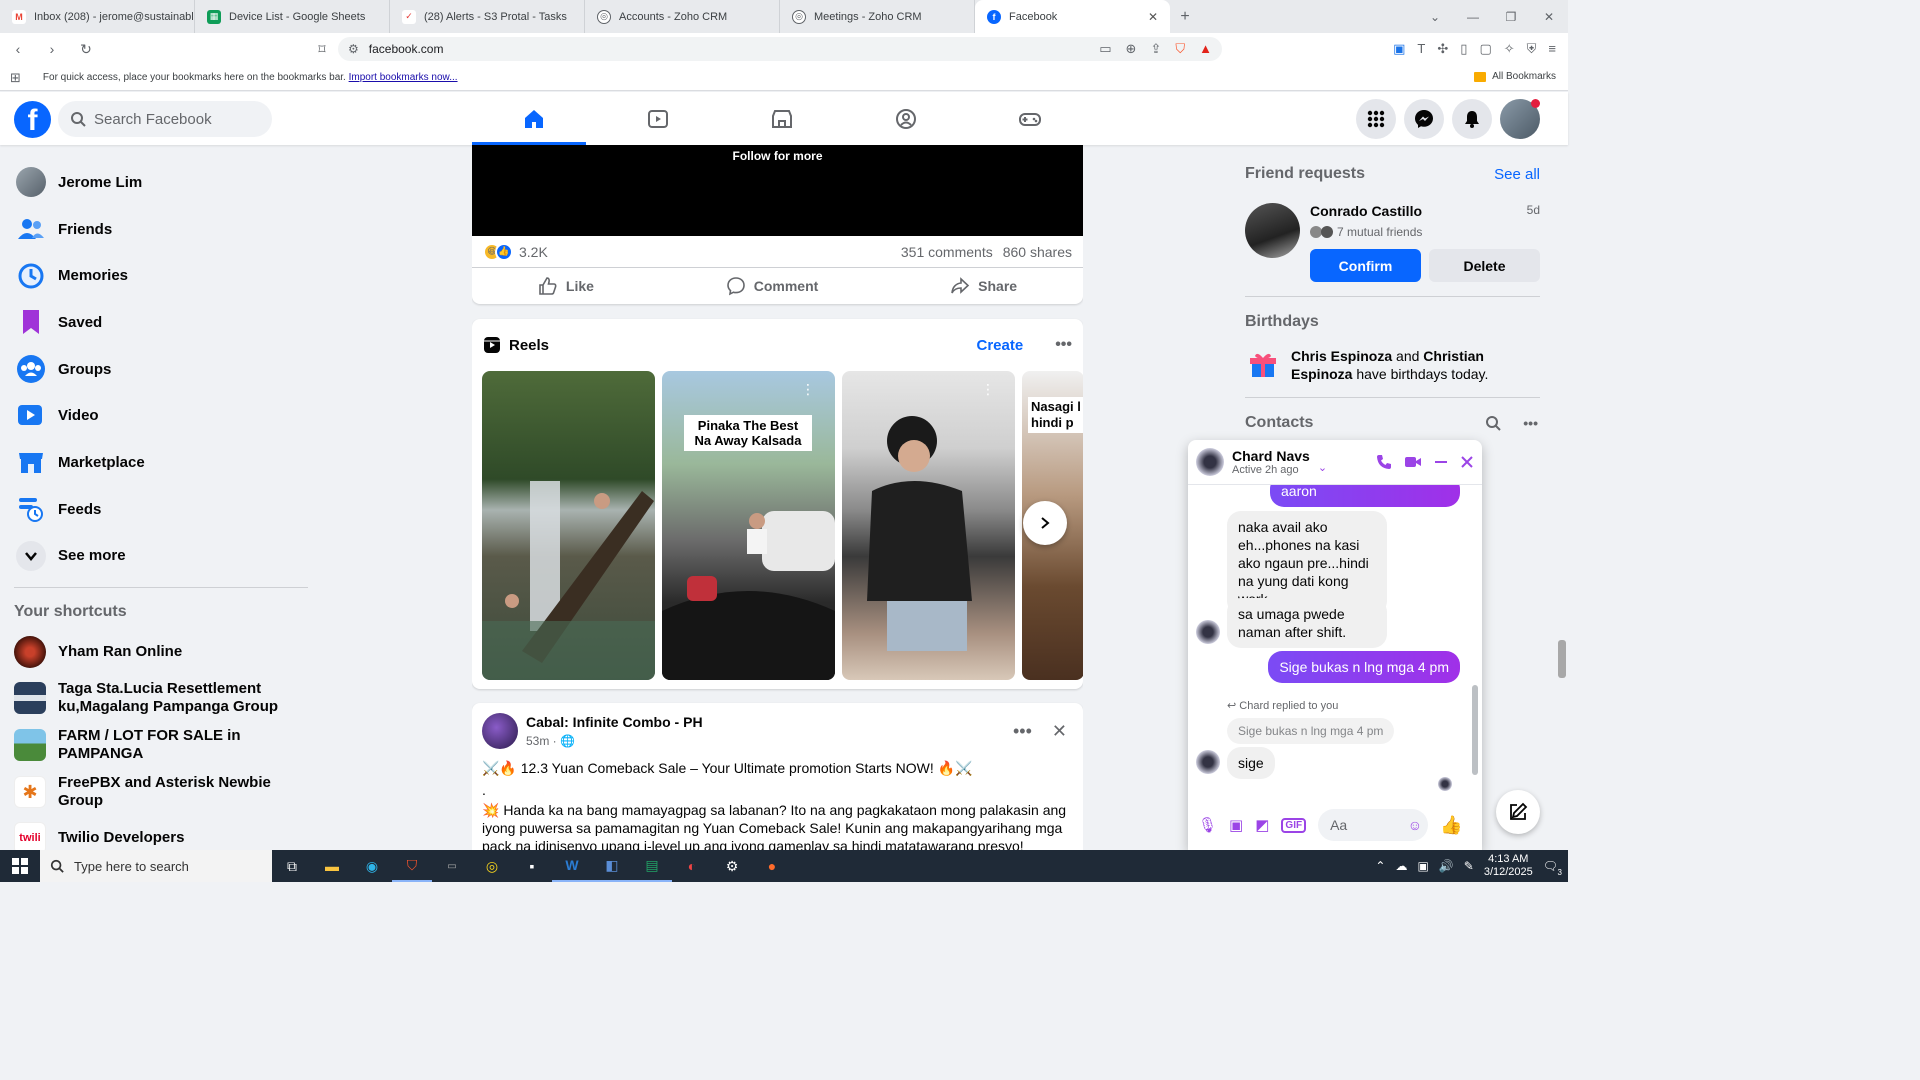  I want to click on tab-tasks: ✓ (28) Alerts - S3 Protal - Tasks, so click(487, 16).